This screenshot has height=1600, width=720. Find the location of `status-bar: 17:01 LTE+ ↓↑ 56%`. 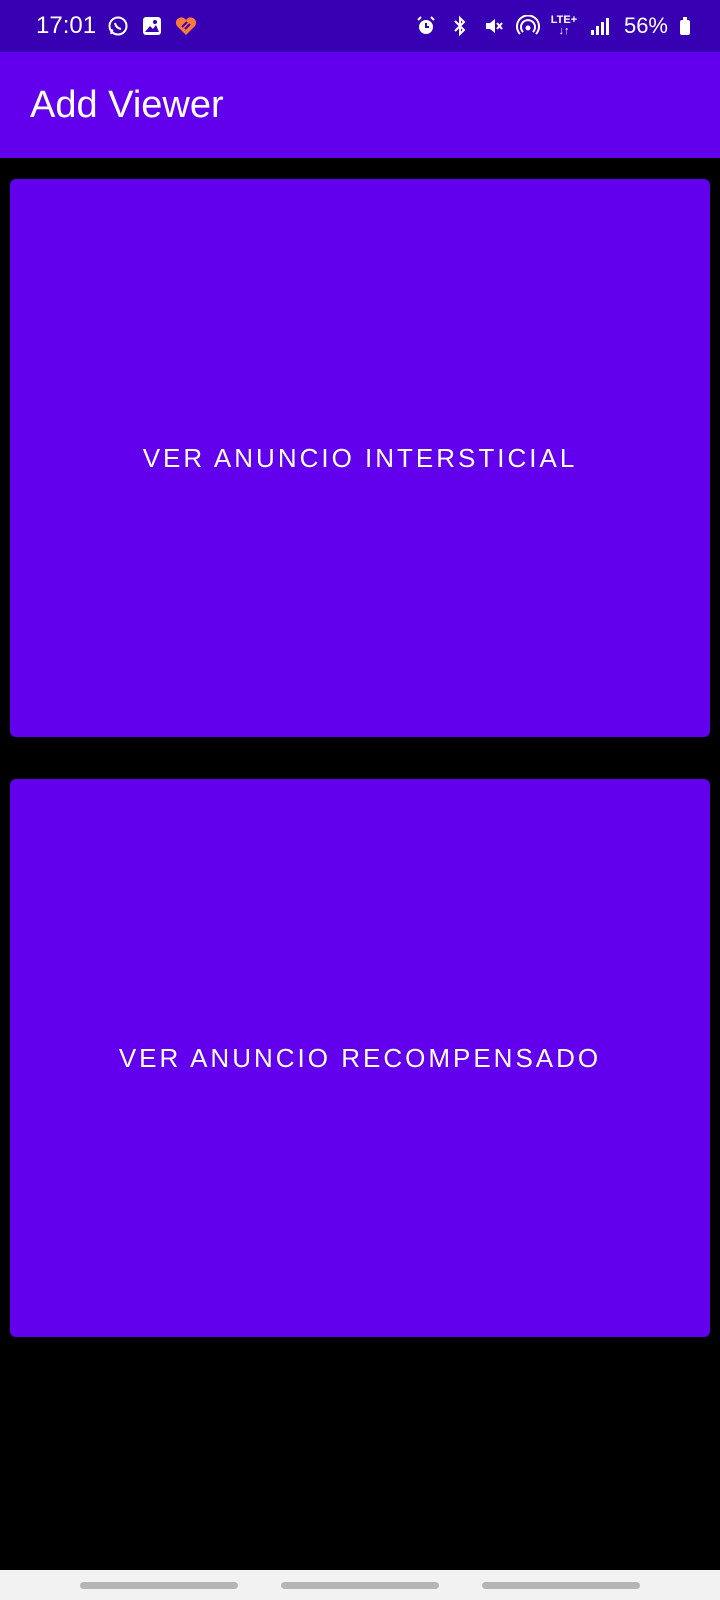

status-bar: 17:01 LTE+ ↓↑ 56% is located at coordinates (360, 26).